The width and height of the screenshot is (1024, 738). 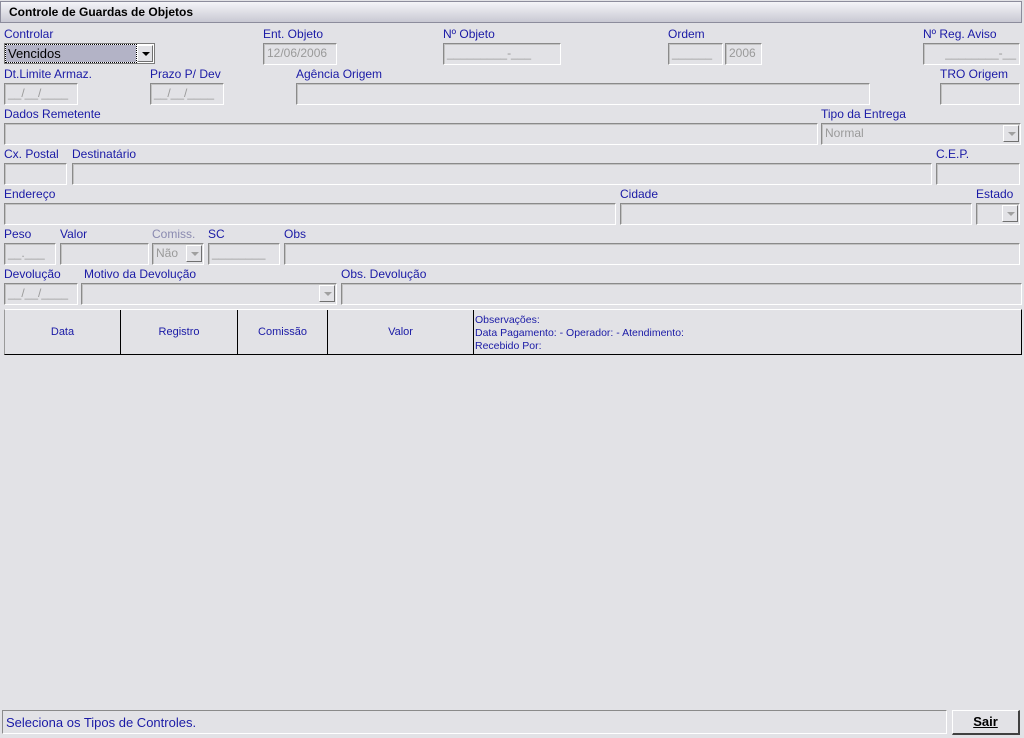 I want to click on ordem-field: ______, so click(x=695, y=54).